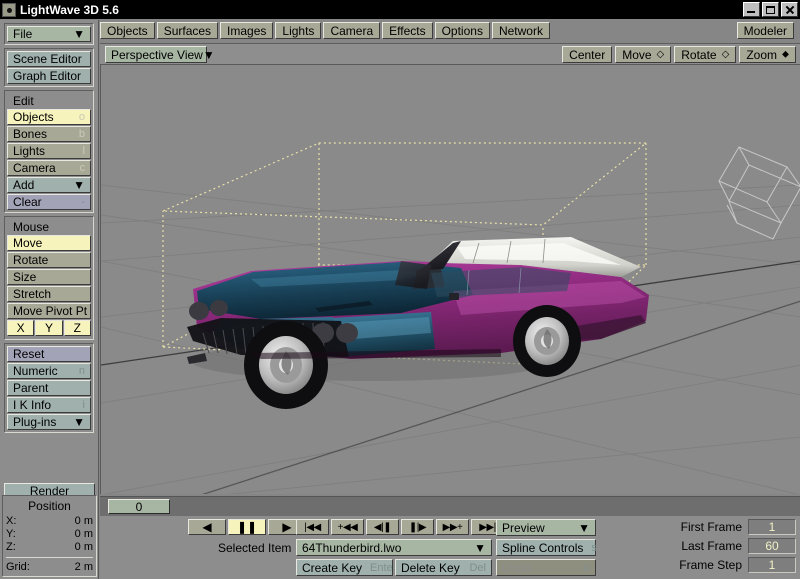 Image resolution: width=800 pixels, height=579 pixels. Describe the element at coordinates (49, 260) in the screenshot. I see `sidebar-item-rotate: Rotate` at that location.